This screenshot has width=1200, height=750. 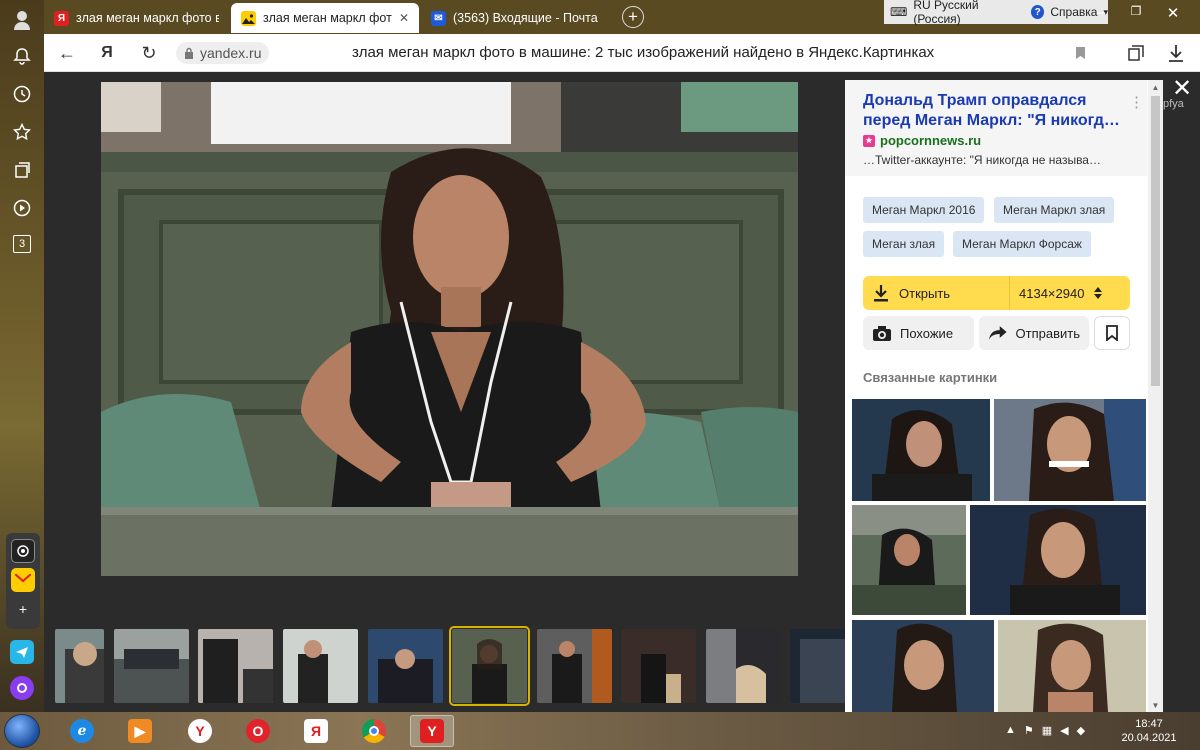 I want to click on mail-app-icon, so click(x=23, y=580).